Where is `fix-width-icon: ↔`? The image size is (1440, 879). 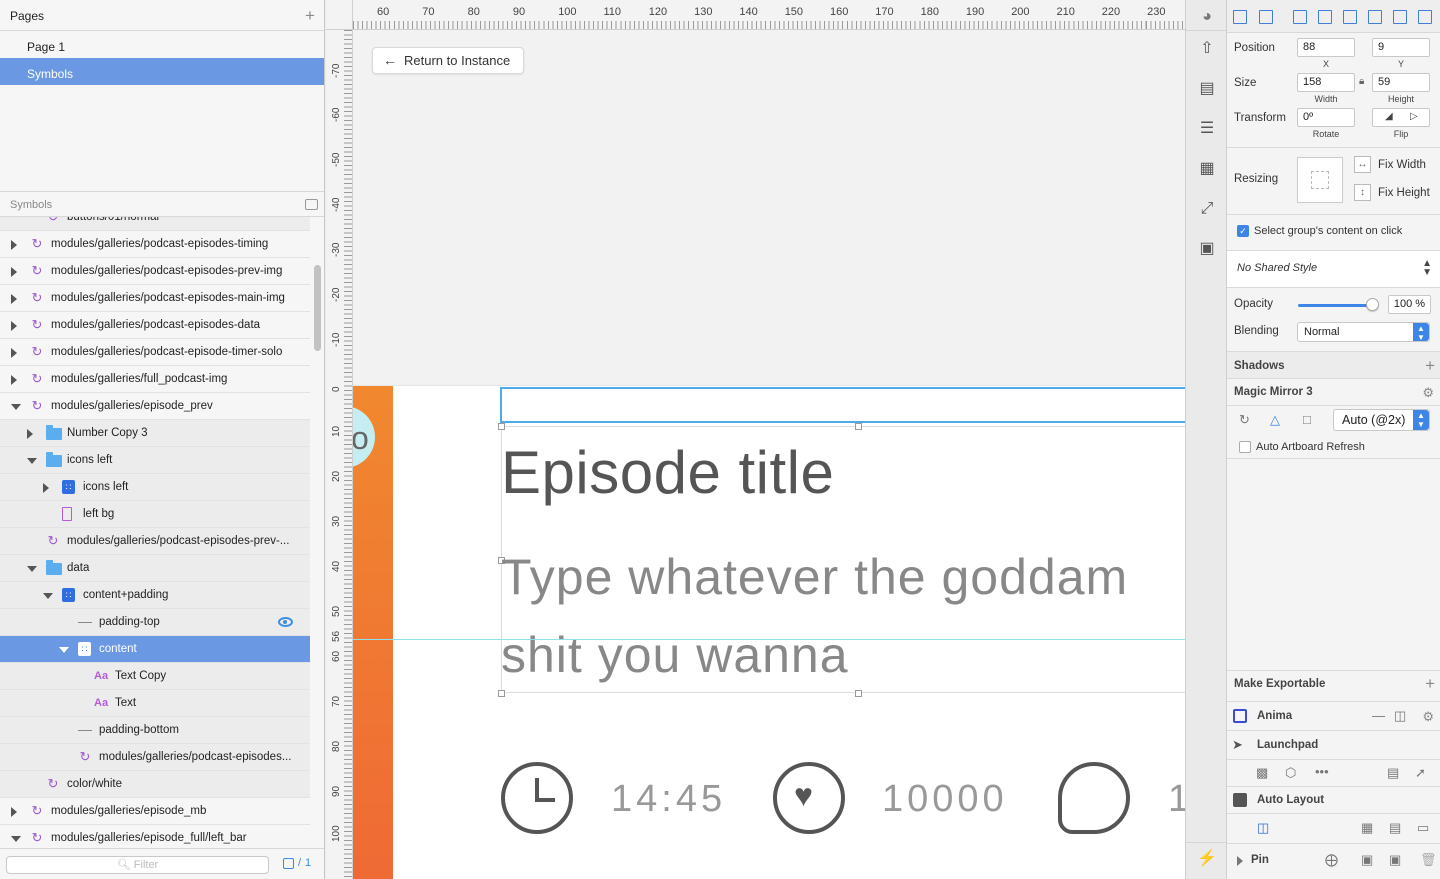 fix-width-icon: ↔ is located at coordinates (1362, 164).